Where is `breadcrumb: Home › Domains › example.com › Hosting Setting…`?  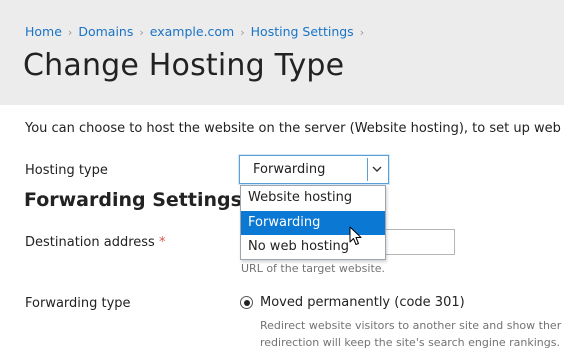 breadcrumb: Home › Domains › example.com › Hosting Setting… is located at coordinates (197, 31).